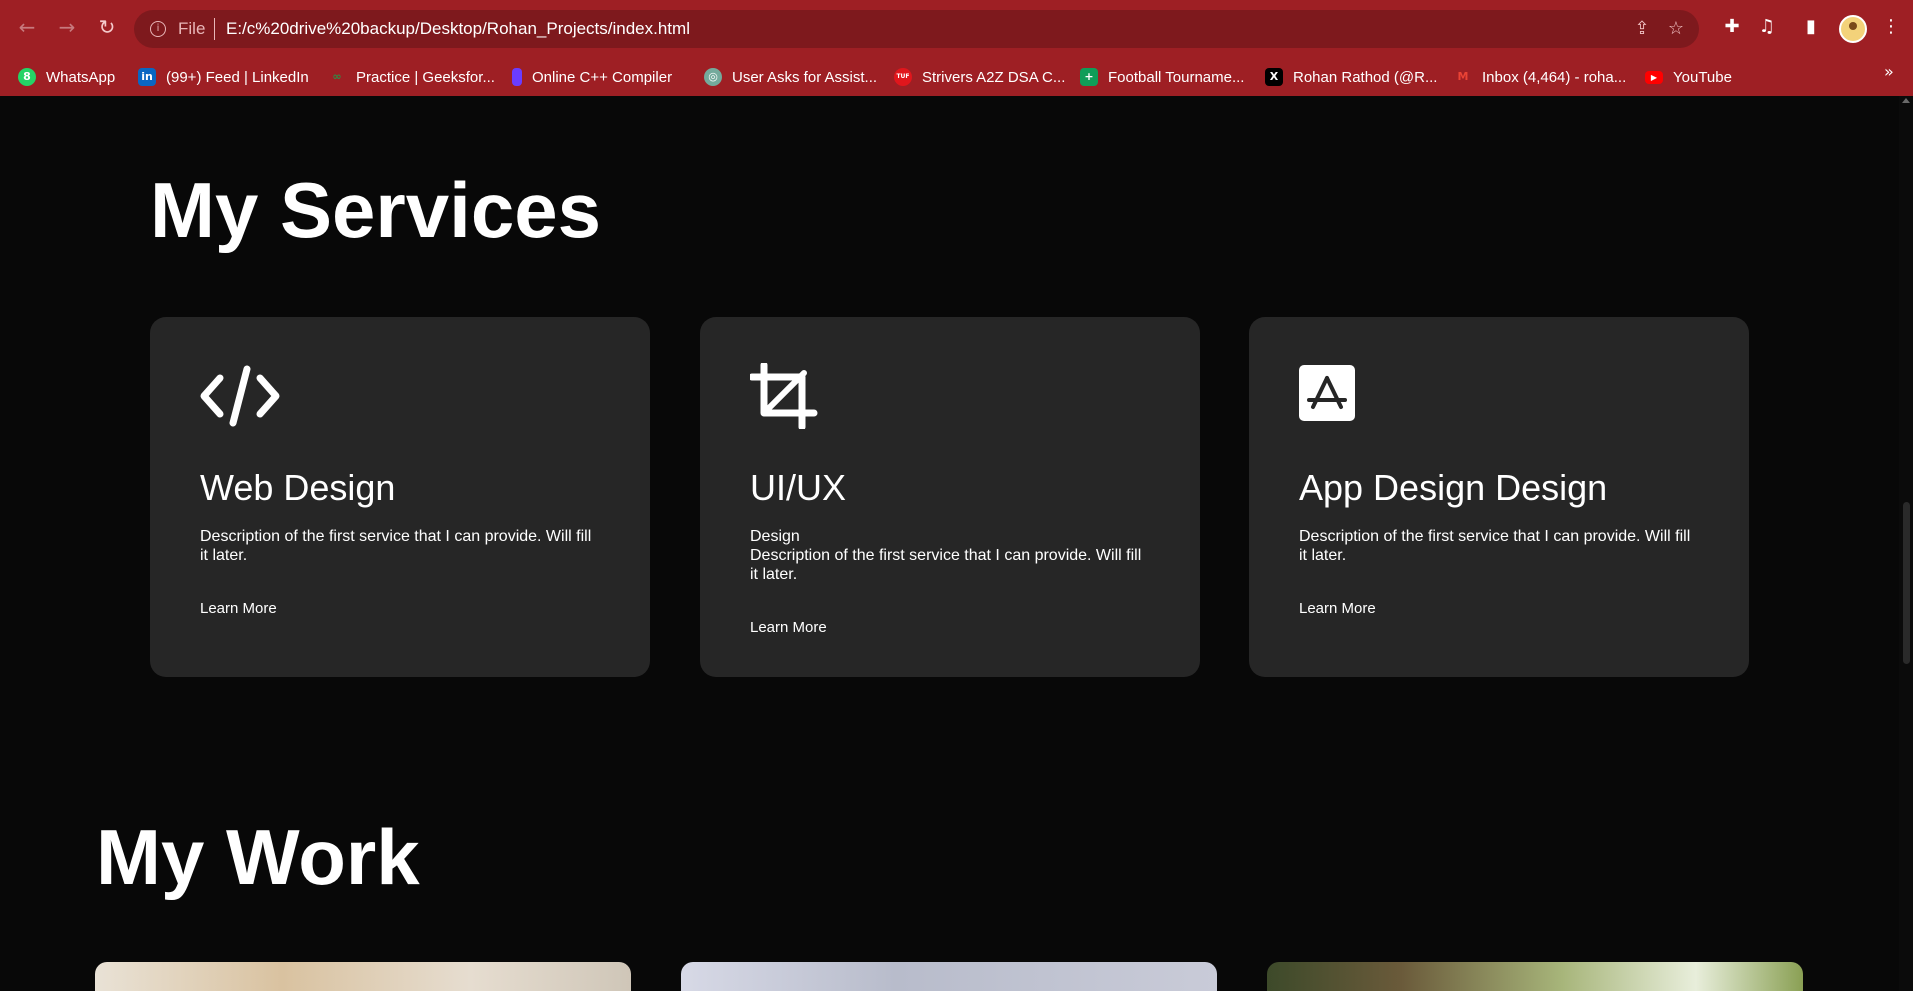 This screenshot has height=991, width=1913. Describe the element at coordinates (1654, 77) in the screenshot. I see `youtube-icon: ▶` at that location.